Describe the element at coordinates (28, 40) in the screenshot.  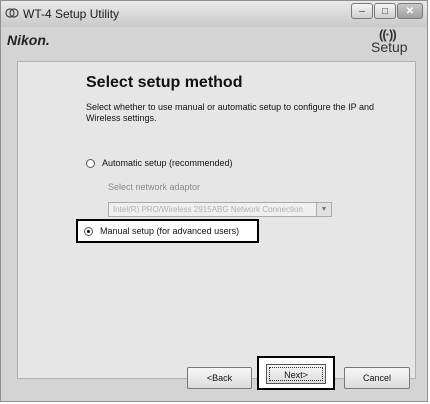
I see `brand-logo: Nikon.` at that location.